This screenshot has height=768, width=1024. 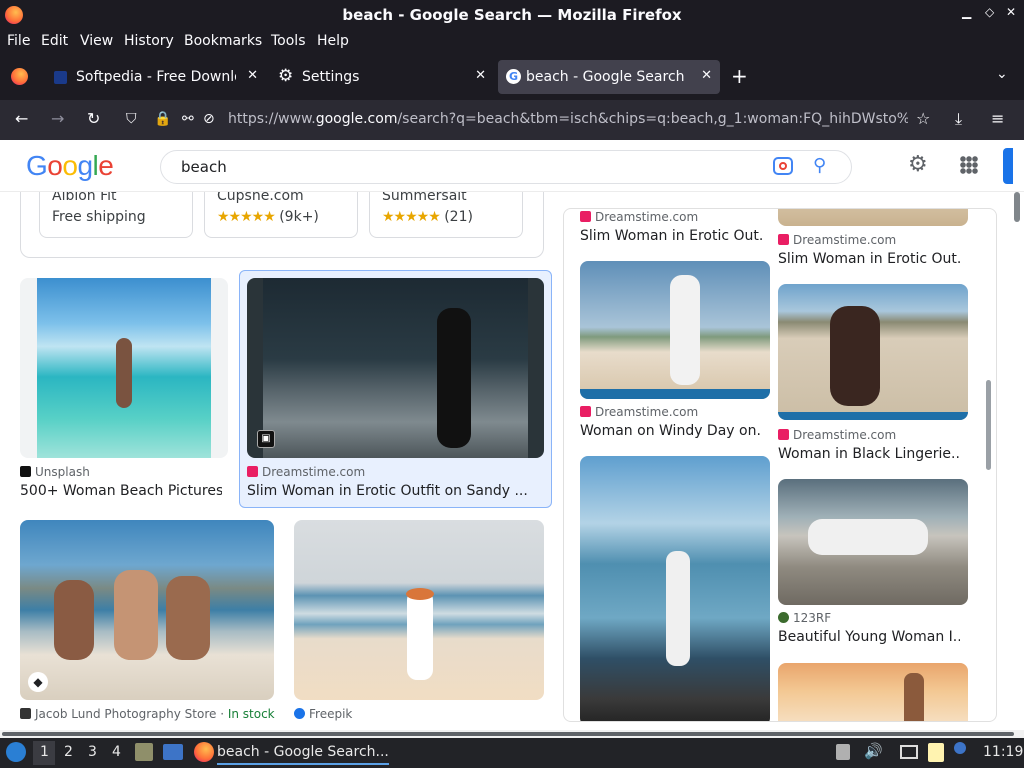 I want to click on volume-icon: 🔊, so click(x=873, y=751).